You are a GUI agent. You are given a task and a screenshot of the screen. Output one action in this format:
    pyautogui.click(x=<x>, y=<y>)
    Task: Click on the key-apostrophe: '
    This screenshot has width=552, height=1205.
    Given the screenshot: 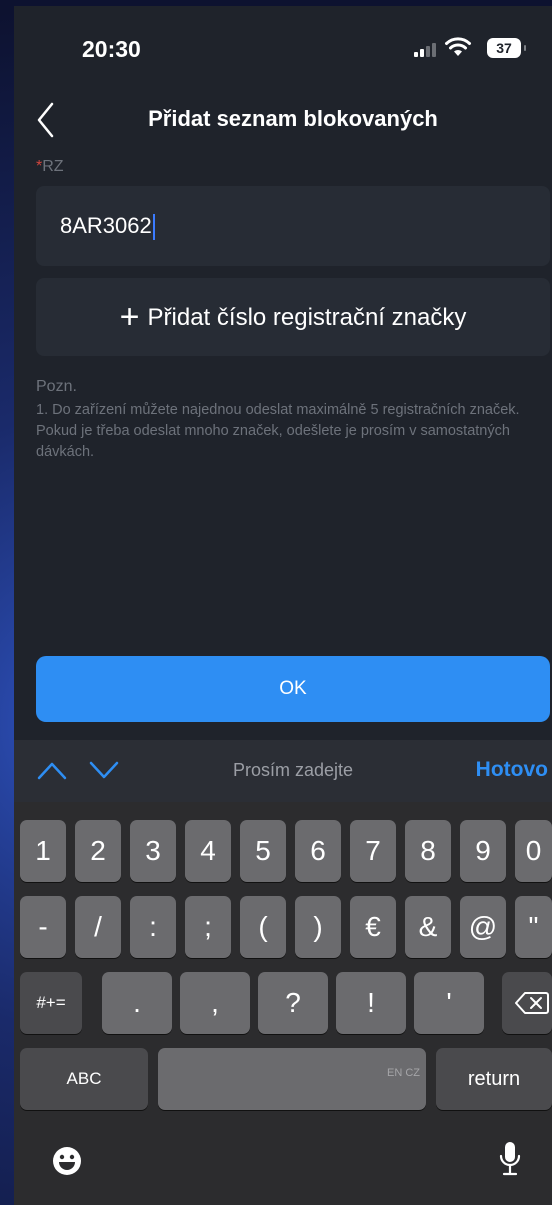 What is the action you would take?
    pyautogui.click(x=449, y=1003)
    